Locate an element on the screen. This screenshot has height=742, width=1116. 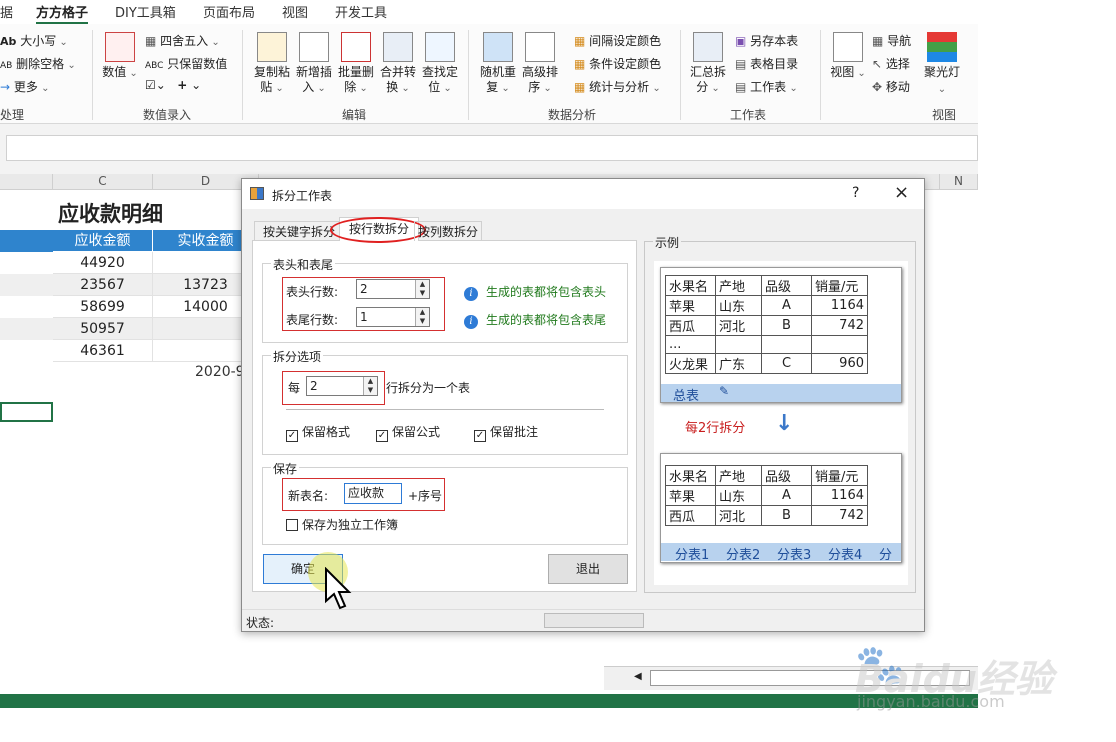
example-header-cell: 产地 is located at coordinates (738, 475).